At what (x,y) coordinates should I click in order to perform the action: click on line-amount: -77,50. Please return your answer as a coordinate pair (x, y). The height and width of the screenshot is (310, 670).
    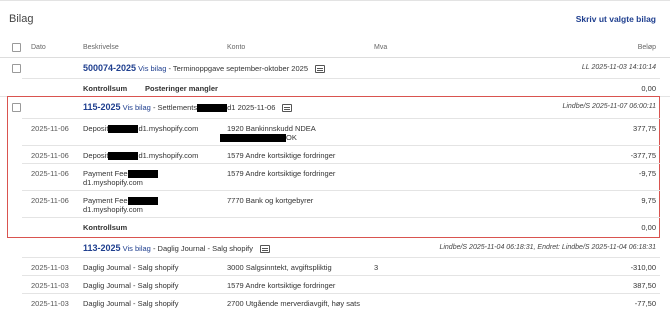
    Looking at the image, I should click on (645, 303).